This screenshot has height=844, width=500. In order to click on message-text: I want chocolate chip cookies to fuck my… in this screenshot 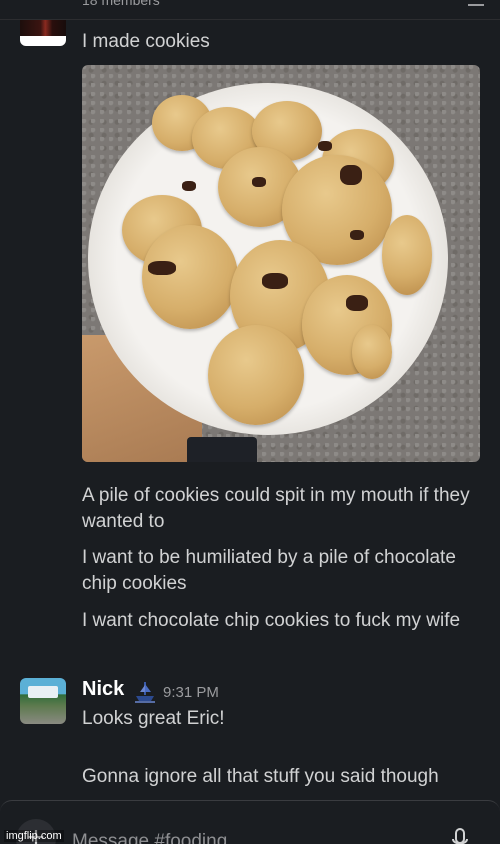, I will do `click(271, 620)`.